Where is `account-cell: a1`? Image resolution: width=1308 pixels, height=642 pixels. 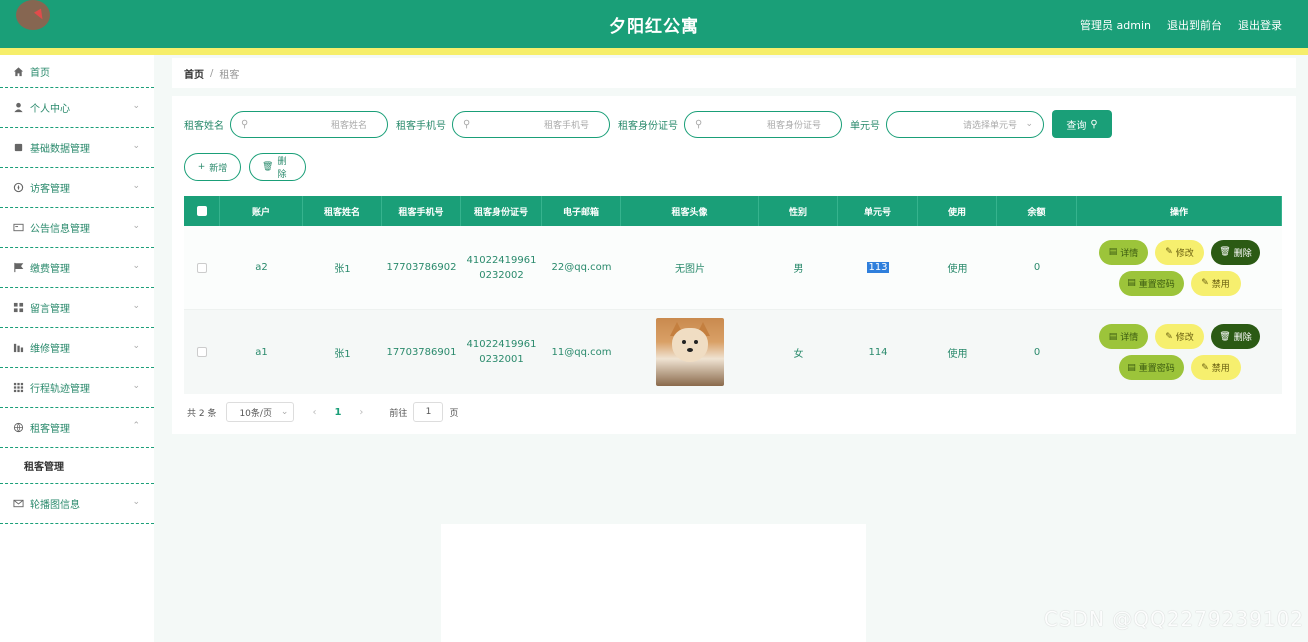
account-cell: a1 is located at coordinates (261, 352).